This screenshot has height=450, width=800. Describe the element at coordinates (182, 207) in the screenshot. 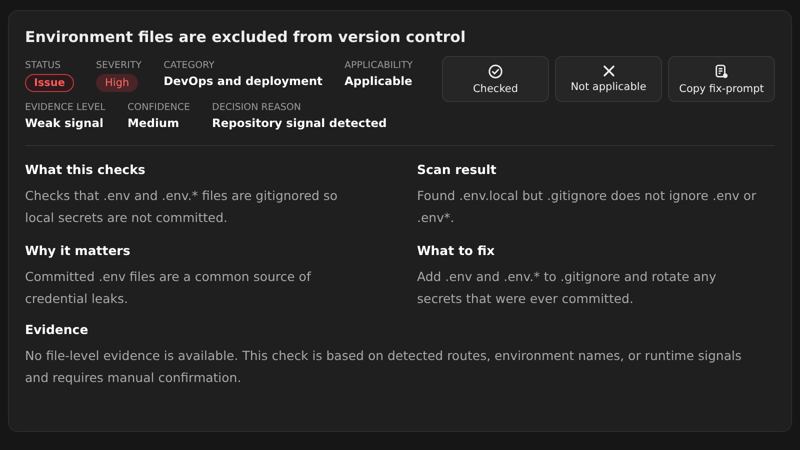

I see `section-text: Checks that .env and .env.* files are gitignored so local secrets are not committed.` at that location.